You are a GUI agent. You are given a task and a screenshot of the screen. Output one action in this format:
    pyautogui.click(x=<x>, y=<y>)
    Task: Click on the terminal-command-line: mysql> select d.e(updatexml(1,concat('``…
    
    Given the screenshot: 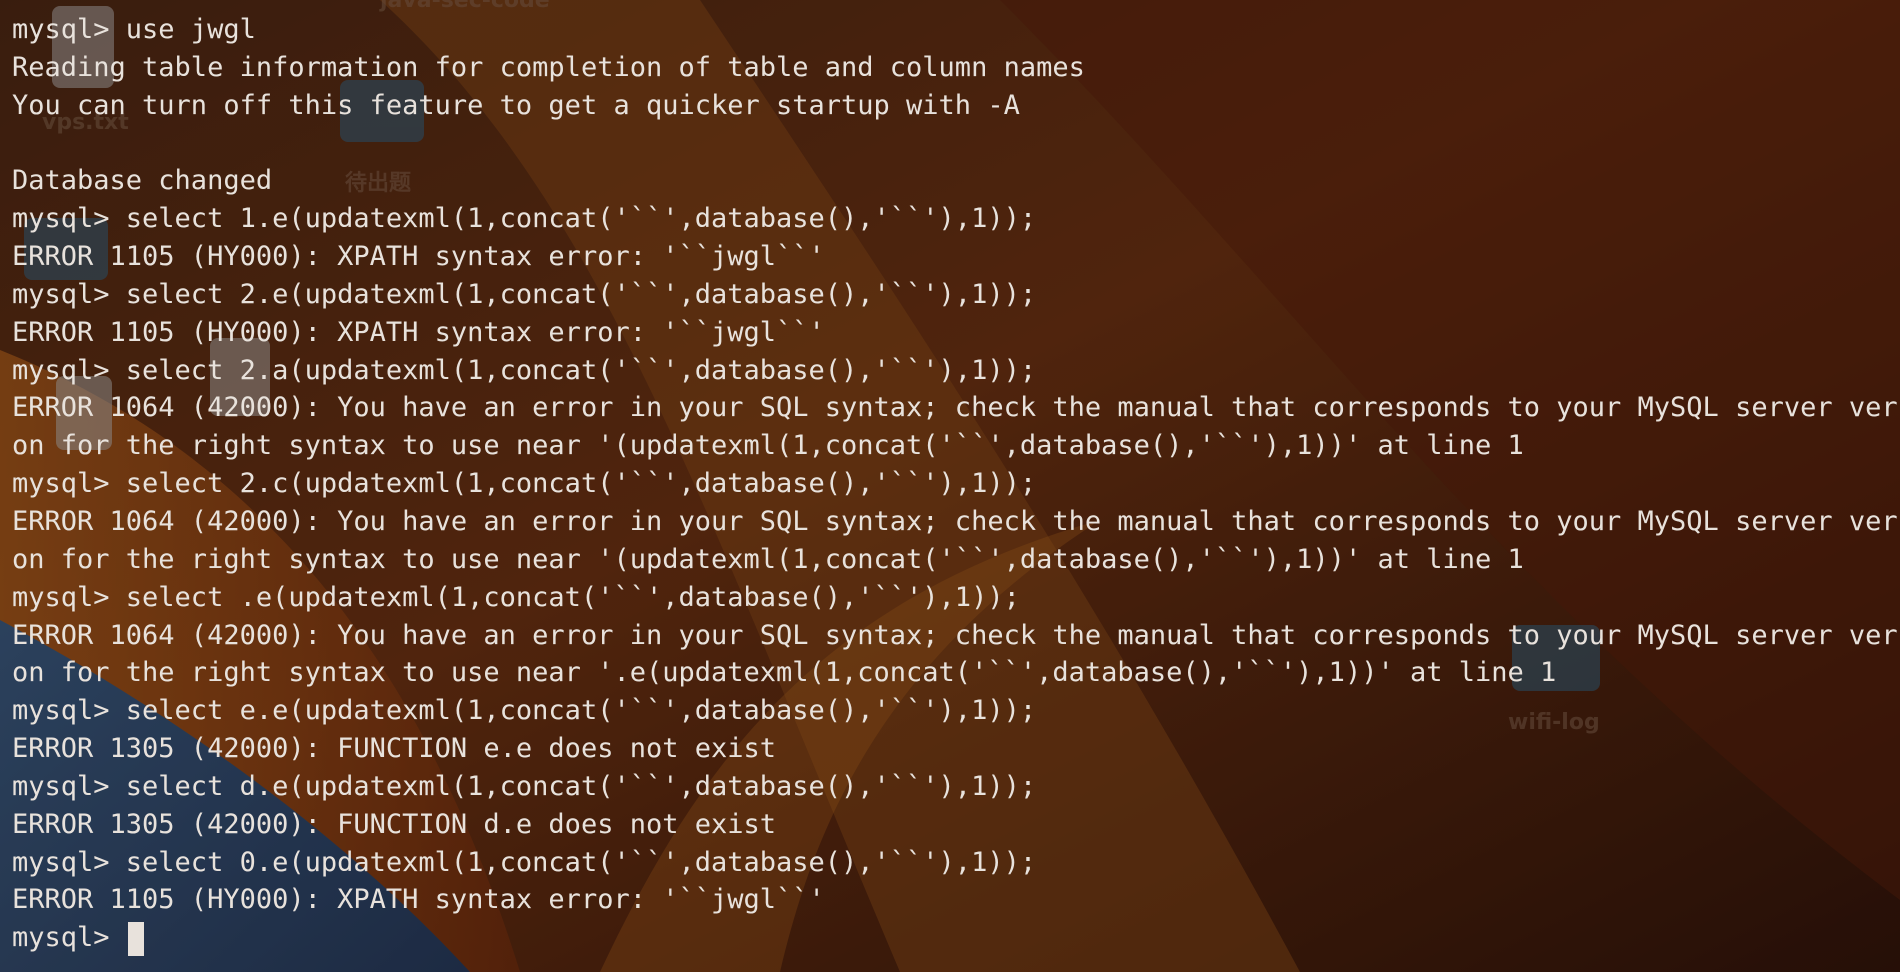 What is the action you would take?
    pyautogui.click(x=524, y=786)
    